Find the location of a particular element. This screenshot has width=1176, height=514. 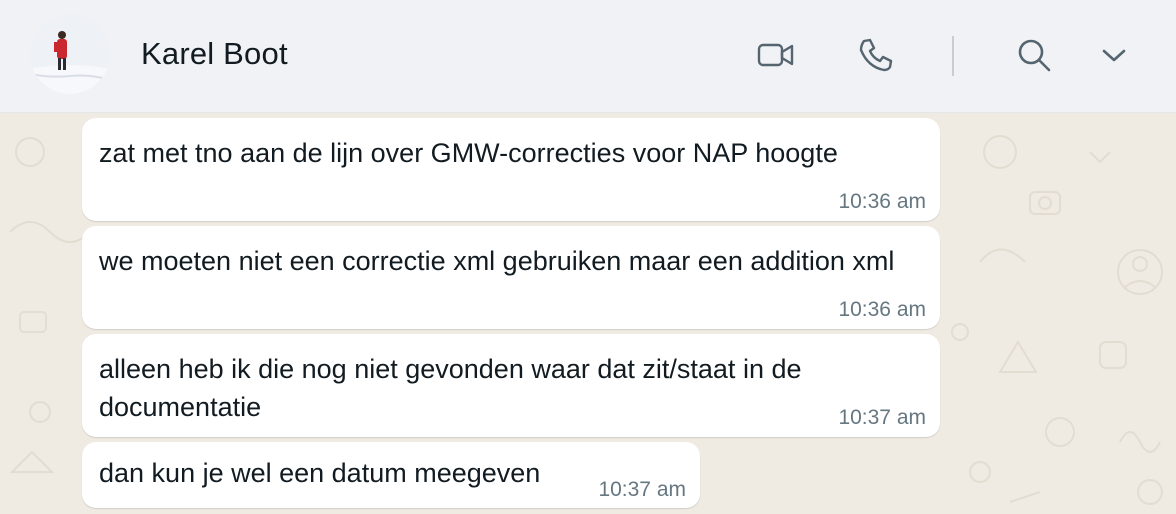

avatar-photo is located at coordinates (70, 54).